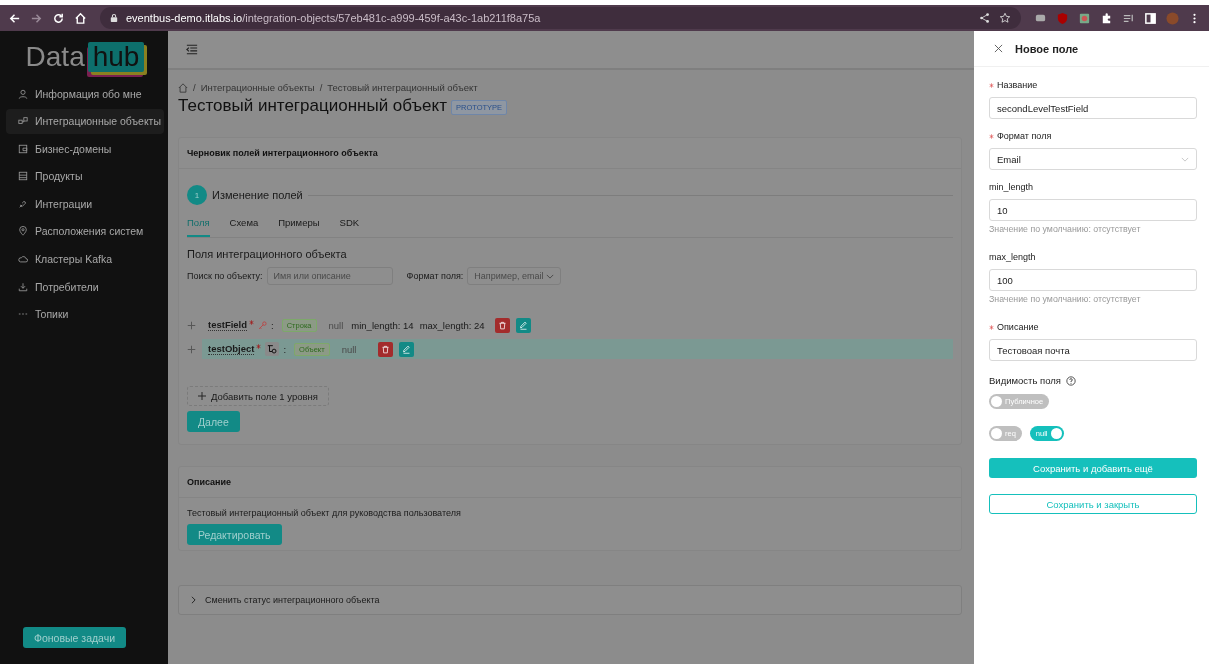 This screenshot has width=1209, height=664. Describe the element at coordinates (23, 176) in the screenshot. I see `box-icon` at that location.